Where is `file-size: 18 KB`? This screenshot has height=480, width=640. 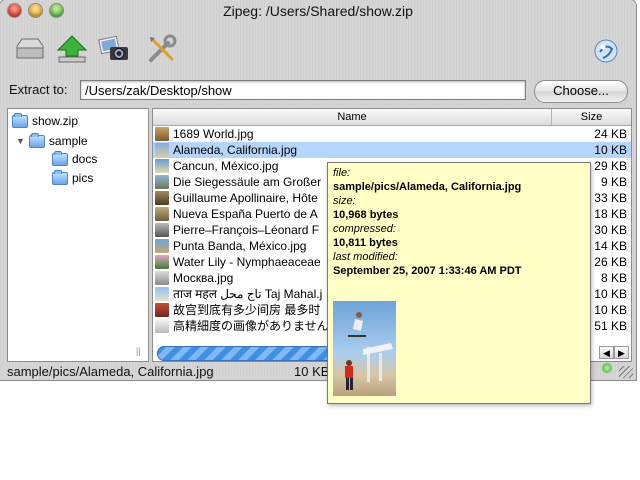
file-size: 18 KB is located at coordinates (610, 214).